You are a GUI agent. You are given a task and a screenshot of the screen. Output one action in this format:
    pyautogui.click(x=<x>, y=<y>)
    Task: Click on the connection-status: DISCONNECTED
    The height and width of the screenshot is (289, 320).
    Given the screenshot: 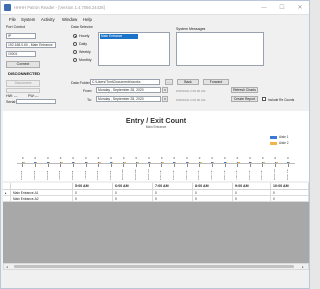 What is the action you would take?
    pyautogui.click(x=24, y=73)
    